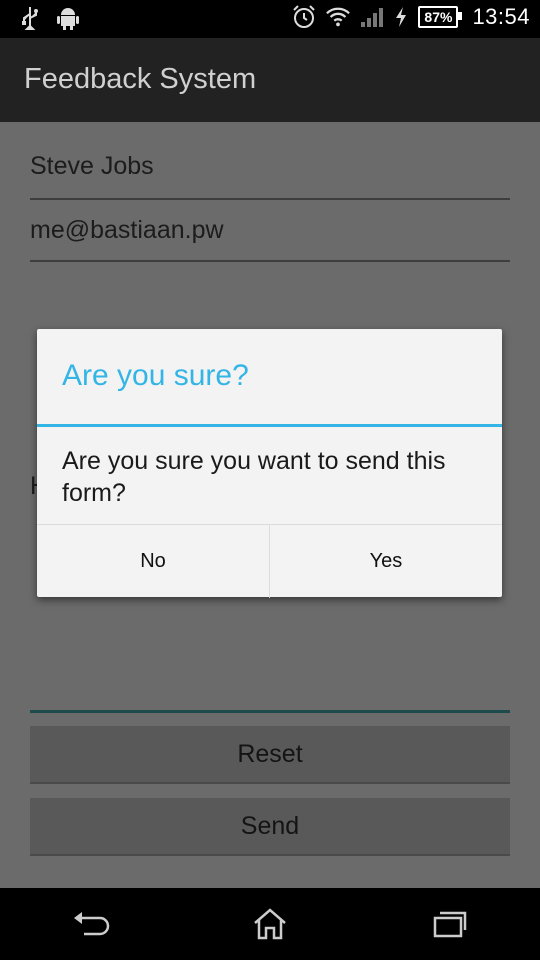 This screenshot has height=960, width=540. What do you see at coordinates (155, 375) in the screenshot?
I see `dialog-title: Are you sure?` at bounding box center [155, 375].